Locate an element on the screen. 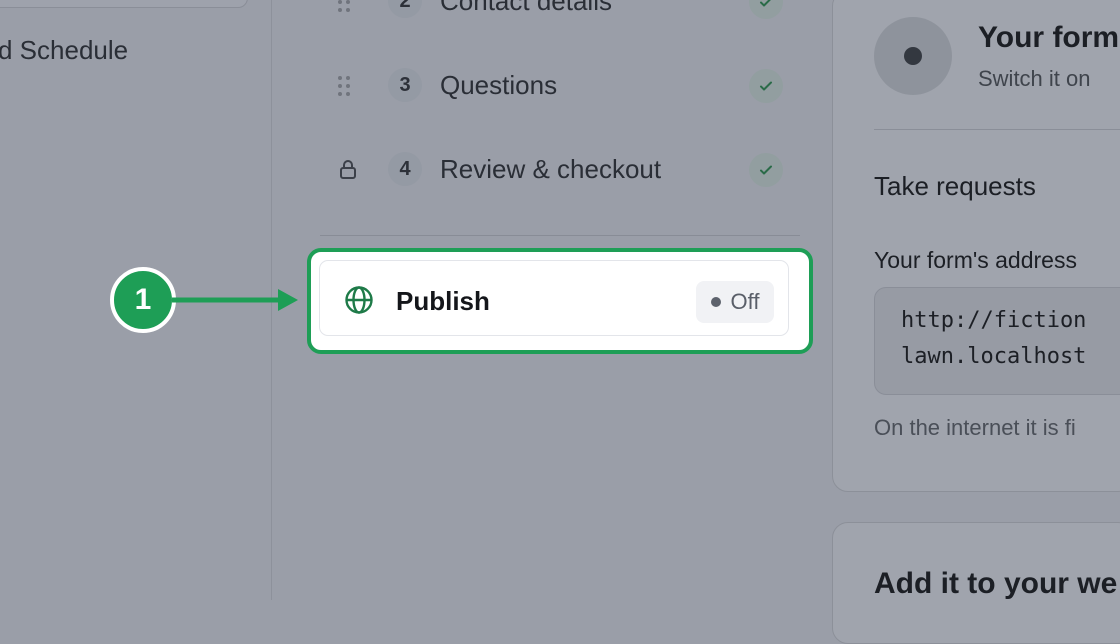  section-heading: Take requests is located at coordinates (955, 186).